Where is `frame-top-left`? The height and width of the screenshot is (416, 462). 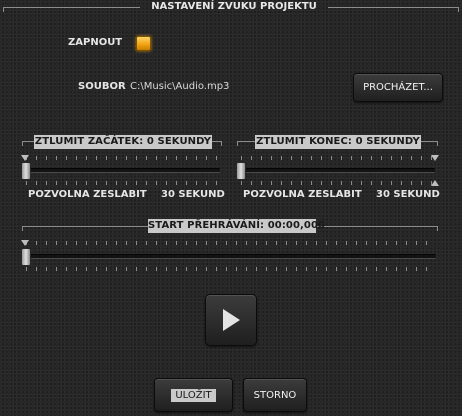
frame-top-left is located at coordinates (71, 7).